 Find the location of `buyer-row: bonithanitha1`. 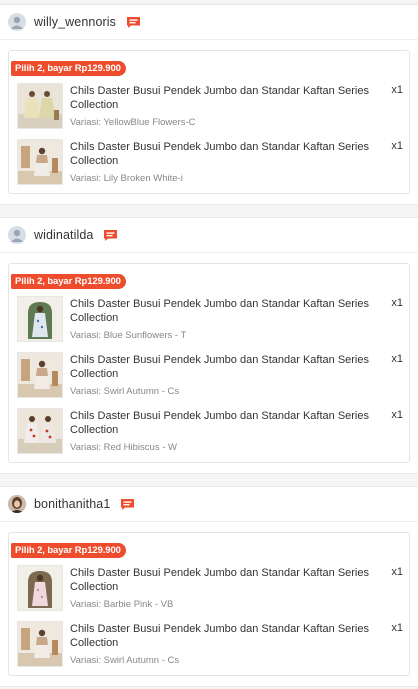

buyer-row: bonithanitha1 is located at coordinates (209, 504).